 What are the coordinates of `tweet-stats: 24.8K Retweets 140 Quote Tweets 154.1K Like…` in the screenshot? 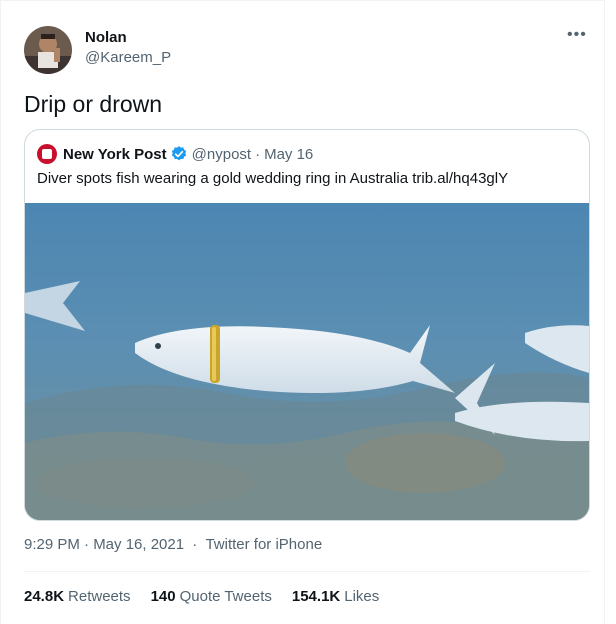 It's located at (211, 596).